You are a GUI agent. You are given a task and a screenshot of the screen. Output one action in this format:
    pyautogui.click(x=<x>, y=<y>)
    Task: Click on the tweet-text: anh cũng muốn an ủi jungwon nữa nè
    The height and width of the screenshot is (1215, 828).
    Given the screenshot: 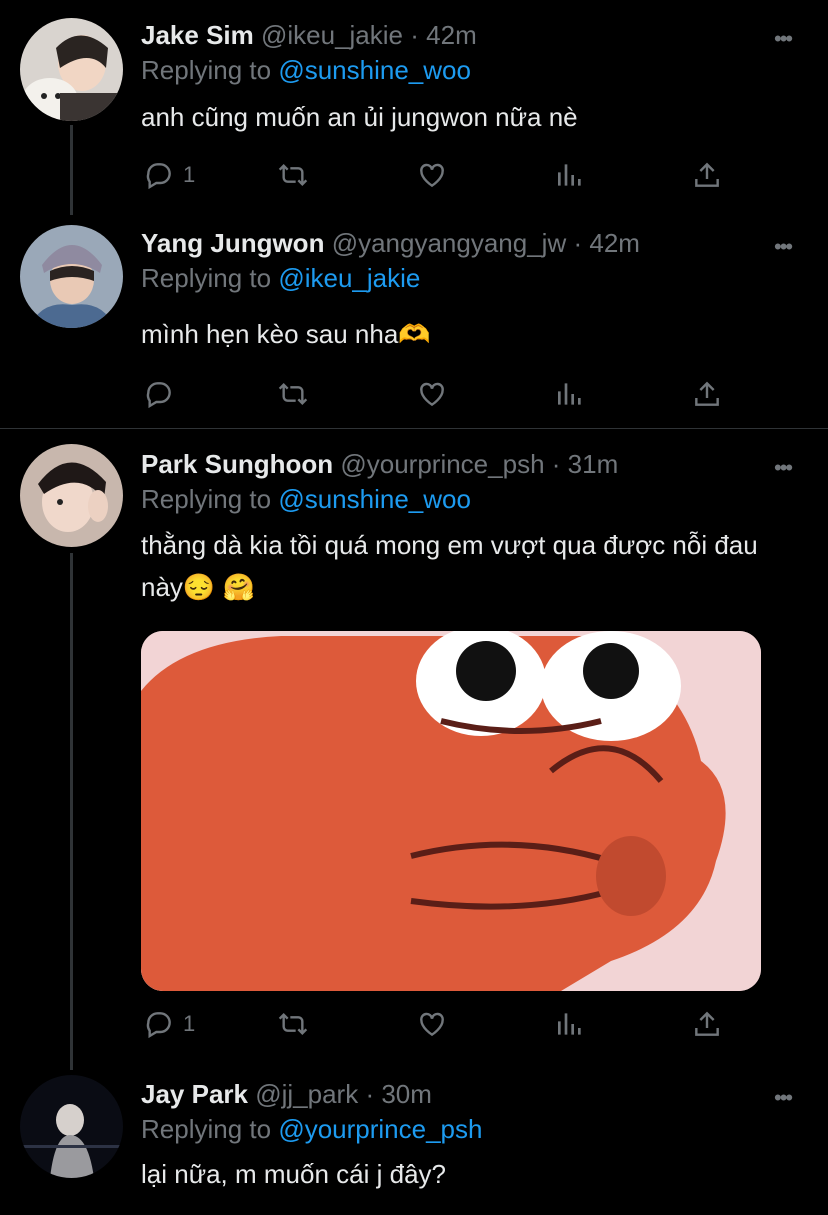 What is the action you would take?
    pyautogui.click(x=359, y=117)
    